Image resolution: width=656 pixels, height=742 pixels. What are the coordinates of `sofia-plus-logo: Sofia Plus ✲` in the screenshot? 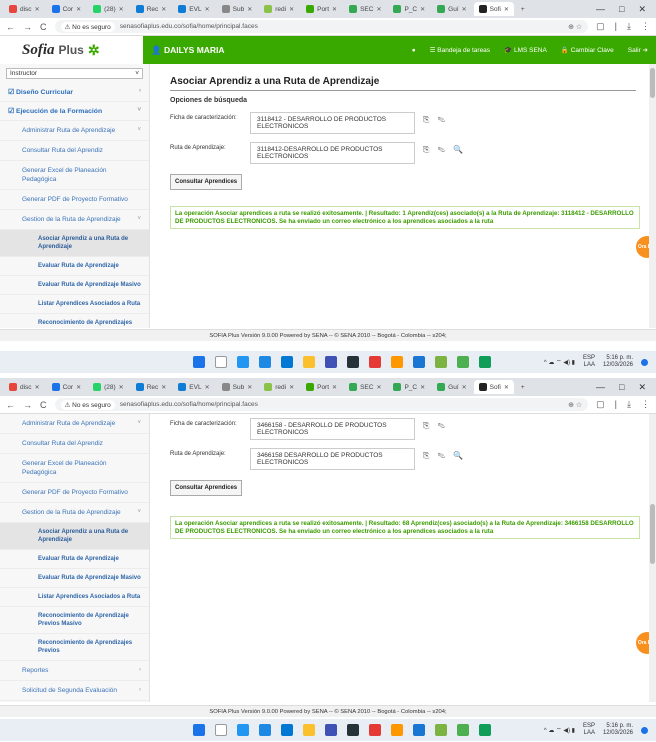 It's located at (71, 50).